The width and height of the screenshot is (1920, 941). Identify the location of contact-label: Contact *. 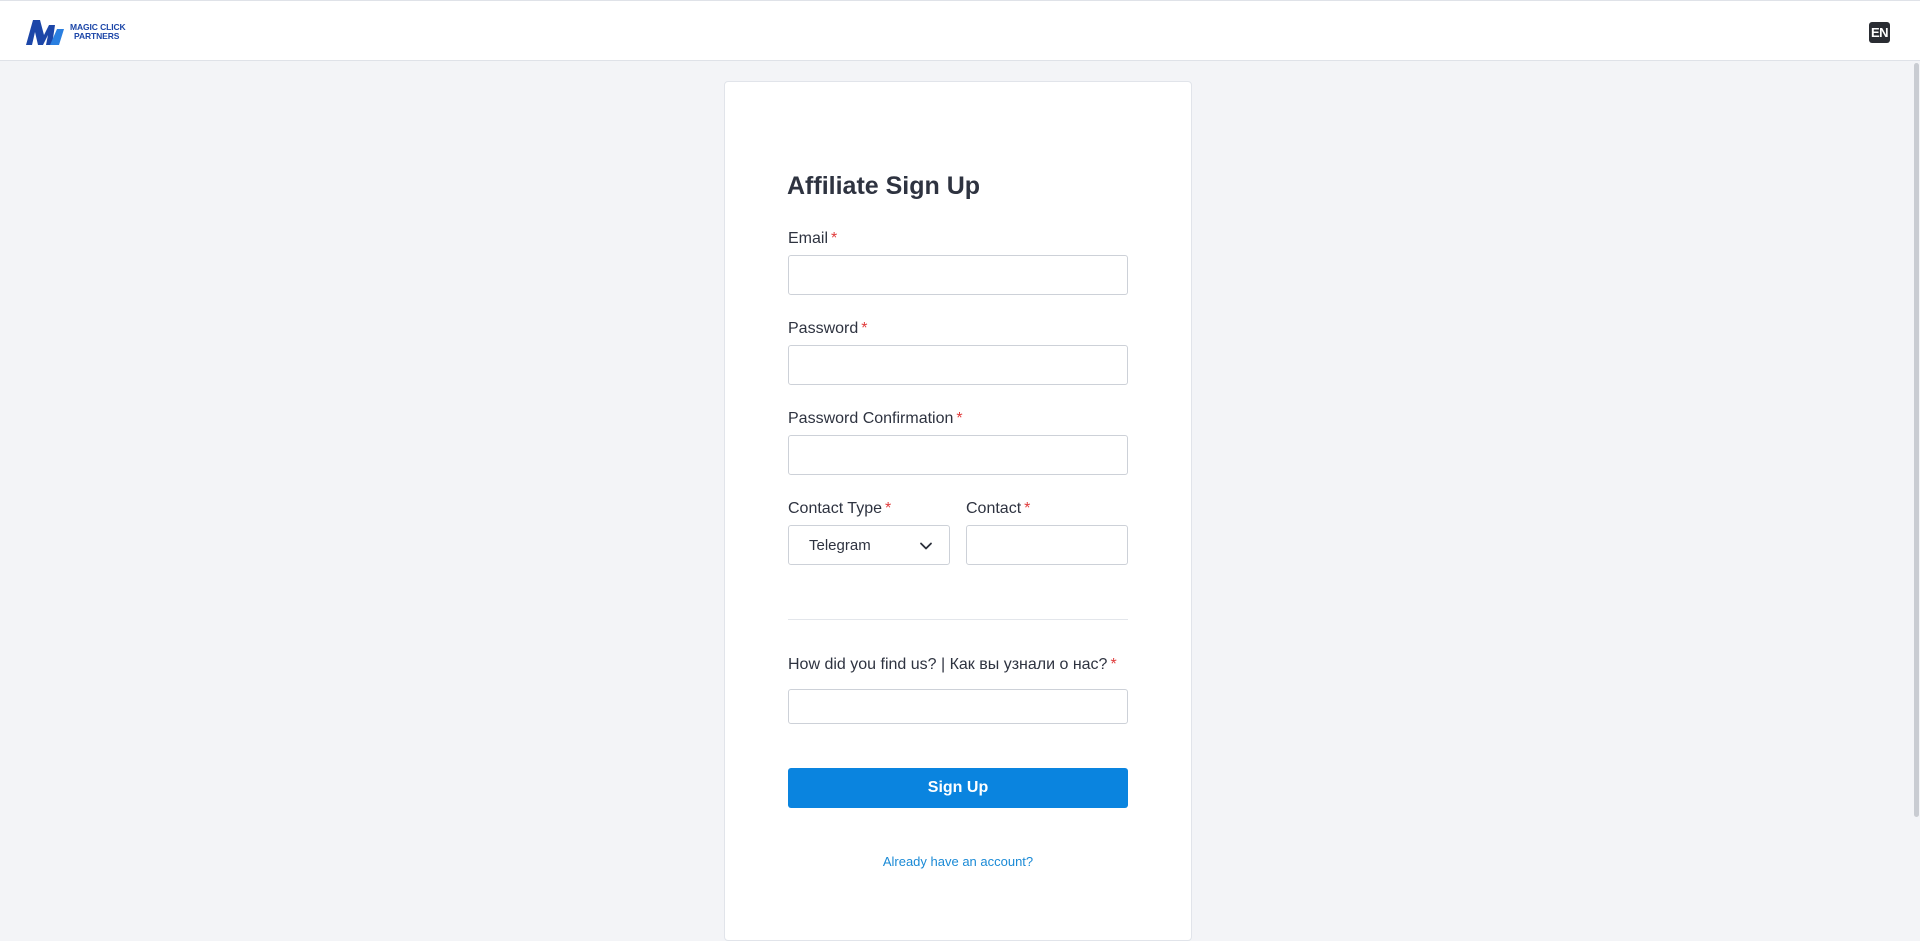
(998, 509).